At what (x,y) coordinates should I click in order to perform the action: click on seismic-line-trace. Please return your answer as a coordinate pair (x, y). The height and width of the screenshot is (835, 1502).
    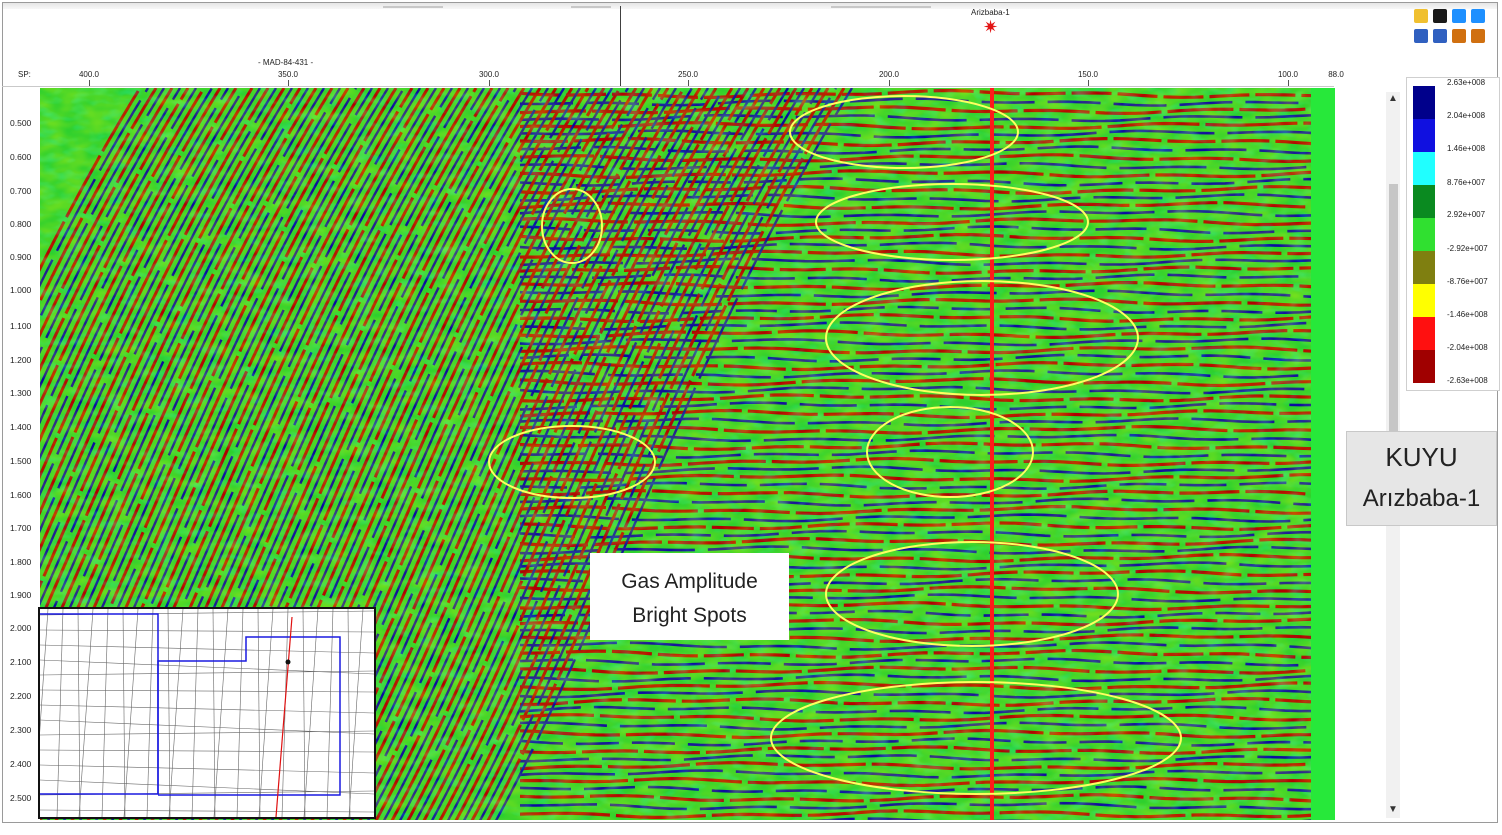
    Looking at the image, I should click on (284, 716).